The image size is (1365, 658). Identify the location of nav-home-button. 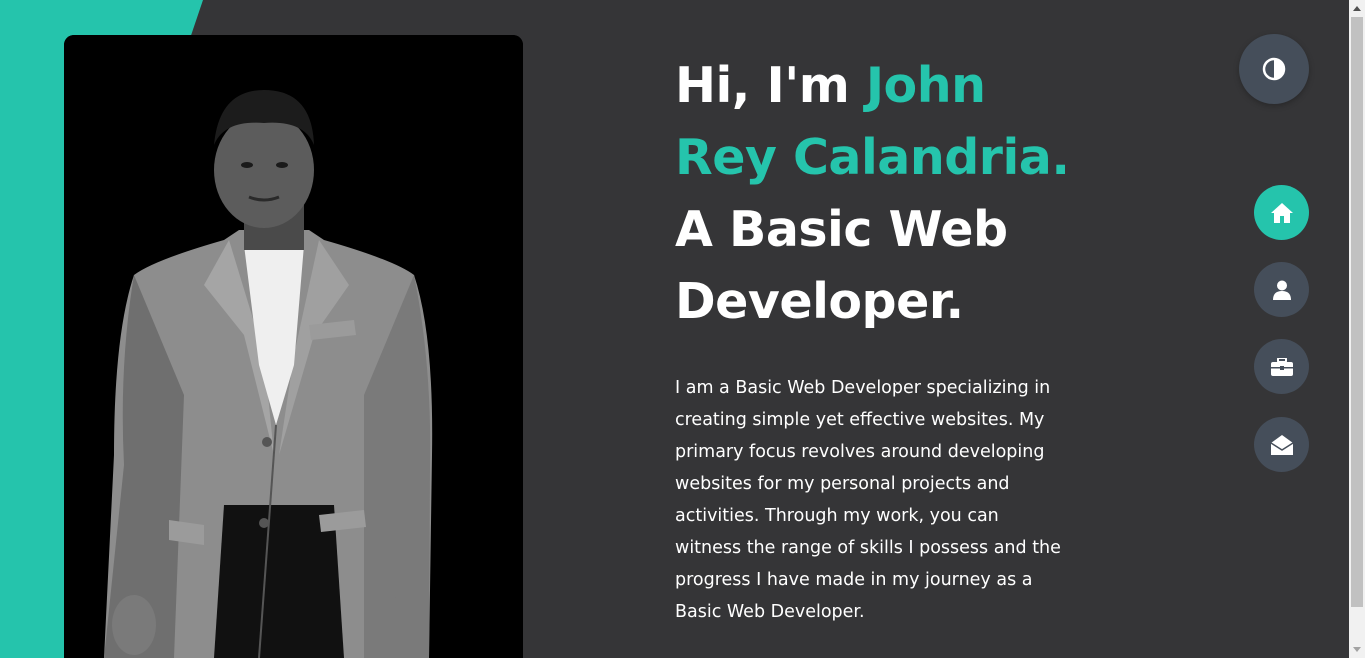
(1281, 212).